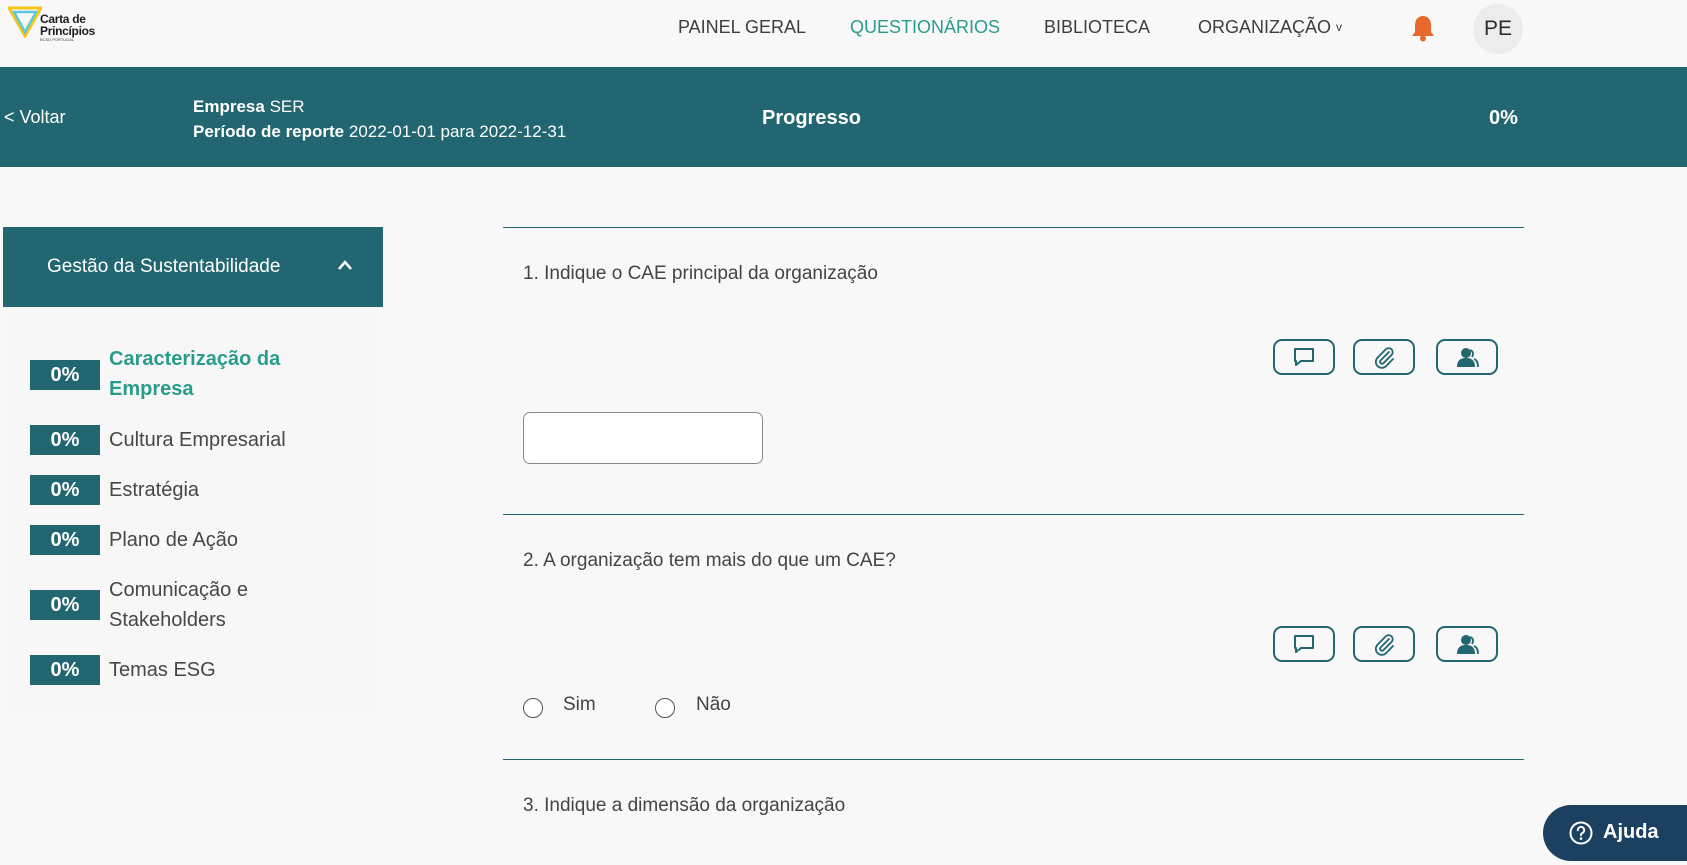  Describe the element at coordinates (713, 705) in the screenshot. I see `radio-nao-label: Não` at that location.